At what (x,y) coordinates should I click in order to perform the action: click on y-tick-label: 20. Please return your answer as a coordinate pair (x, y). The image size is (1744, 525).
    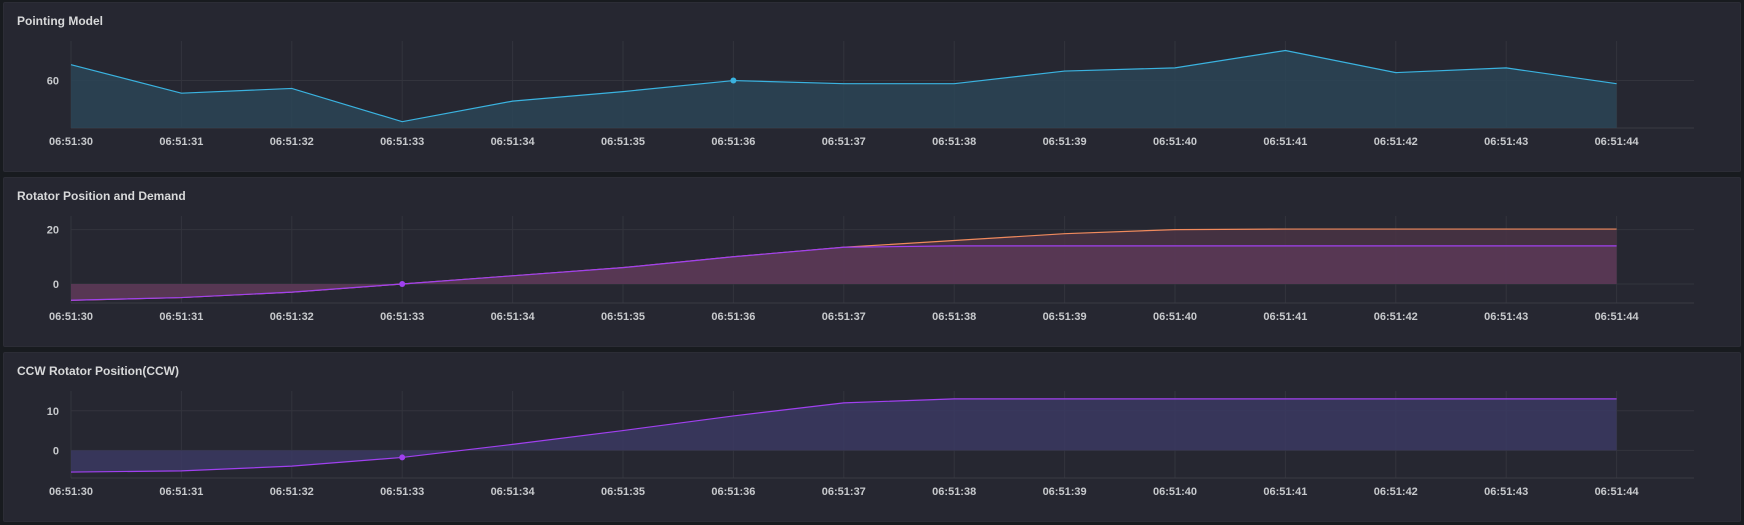
    Looking at the image, I should click on (53, 231).